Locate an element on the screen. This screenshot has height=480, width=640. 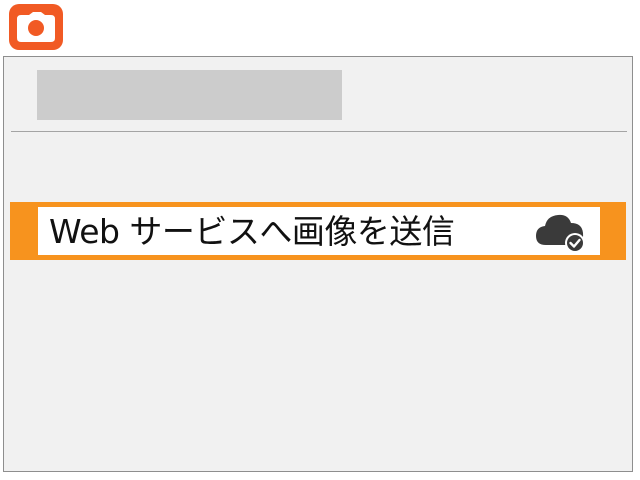
menu-item-content: Web サービスへ画像を送信 is located at coordinates (319, 231).